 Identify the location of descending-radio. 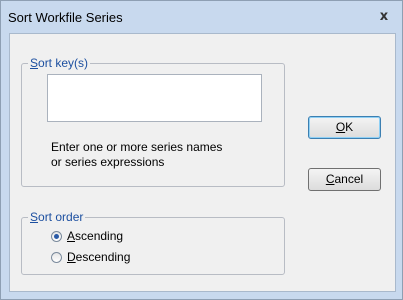
(56, 257).